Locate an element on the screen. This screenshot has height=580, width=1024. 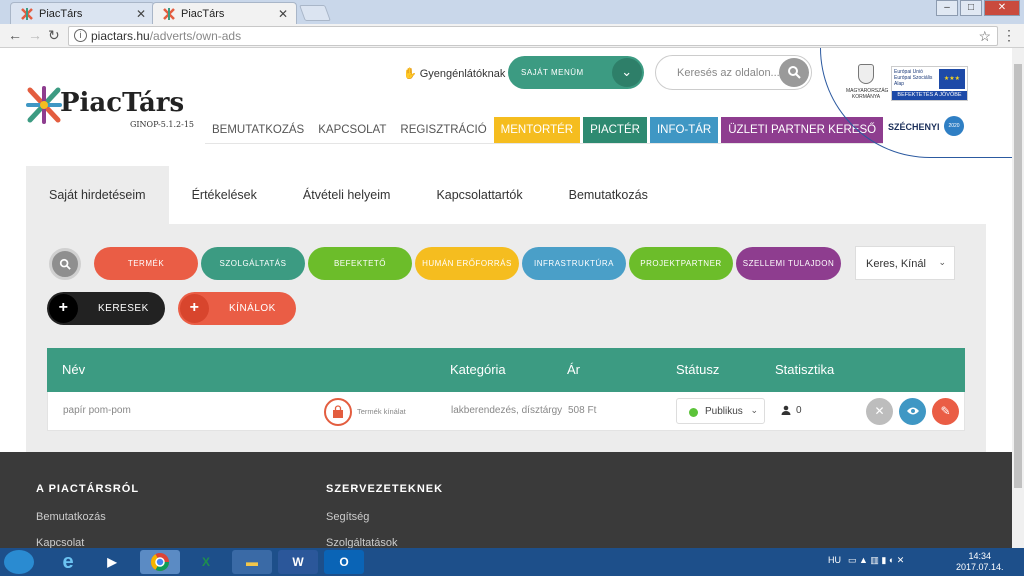
footer-link: Segítség is located at coordinates (347, 517).